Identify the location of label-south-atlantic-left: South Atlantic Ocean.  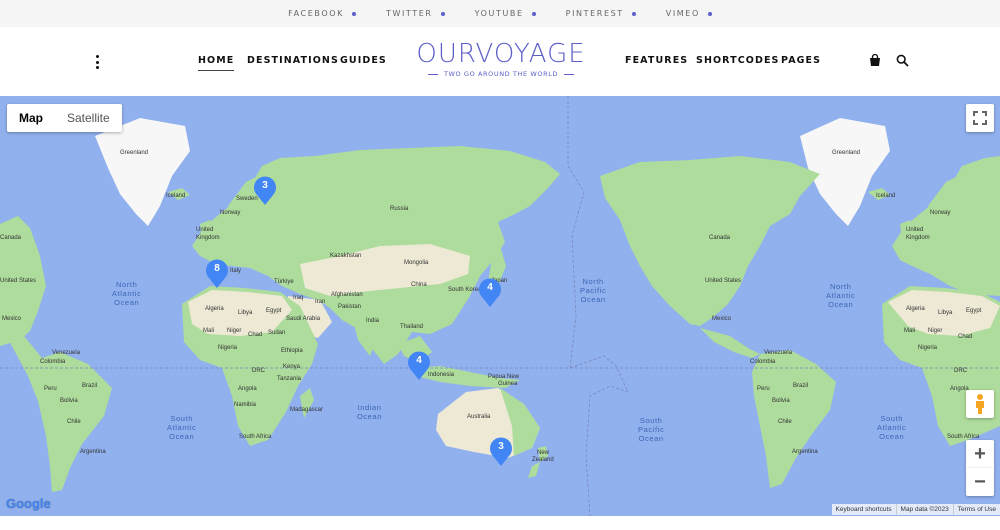
(182, 427).